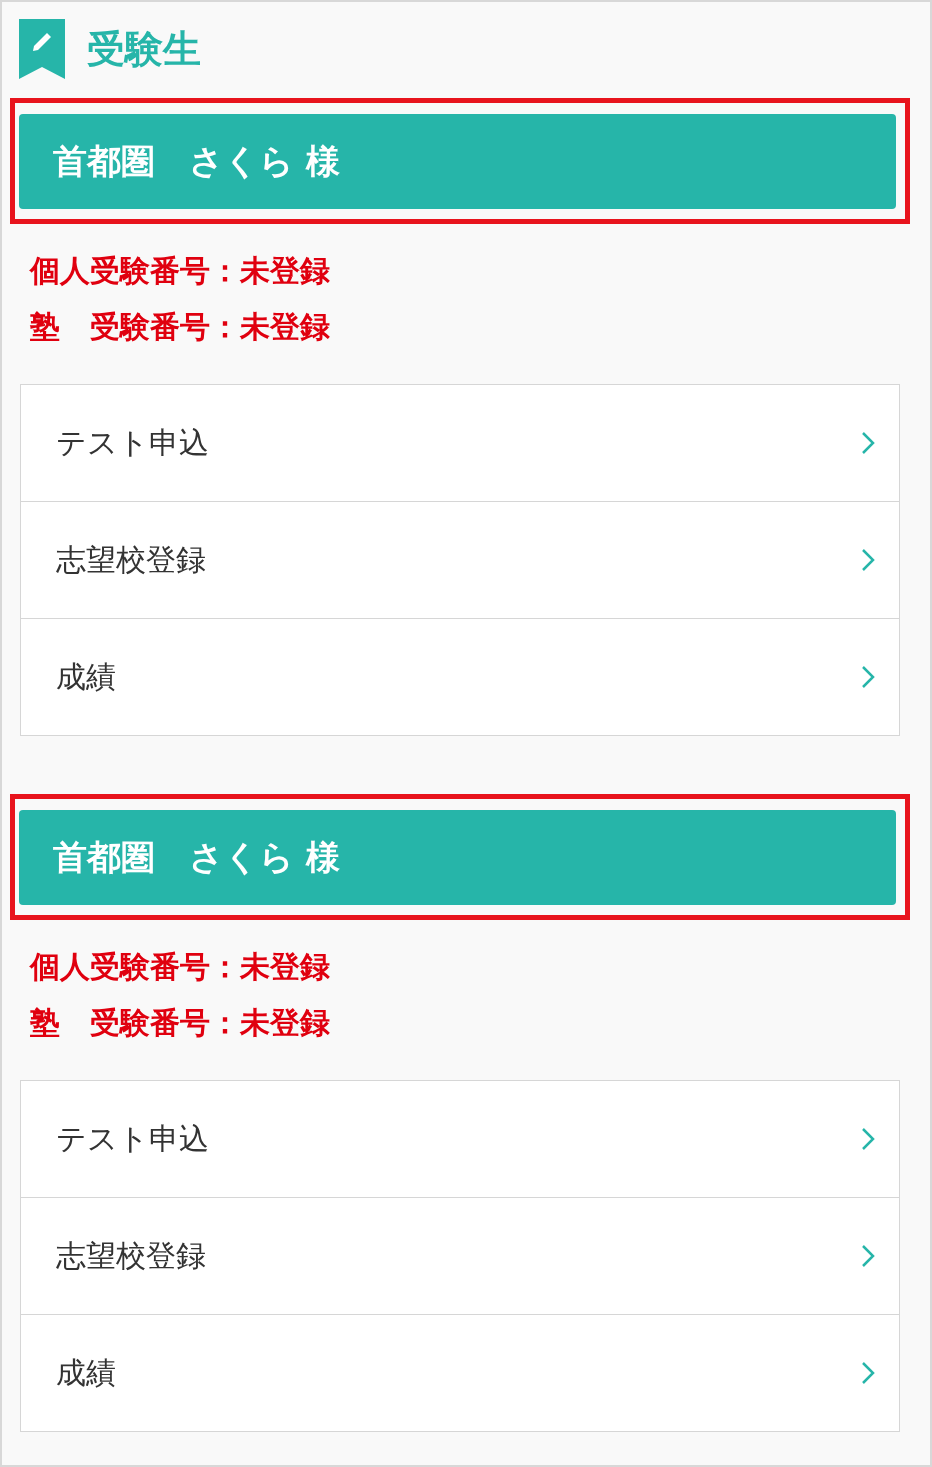 The width and height of the screenshot is (932, 1467). I want to click on section-title: 受験生, so click(144, 49).